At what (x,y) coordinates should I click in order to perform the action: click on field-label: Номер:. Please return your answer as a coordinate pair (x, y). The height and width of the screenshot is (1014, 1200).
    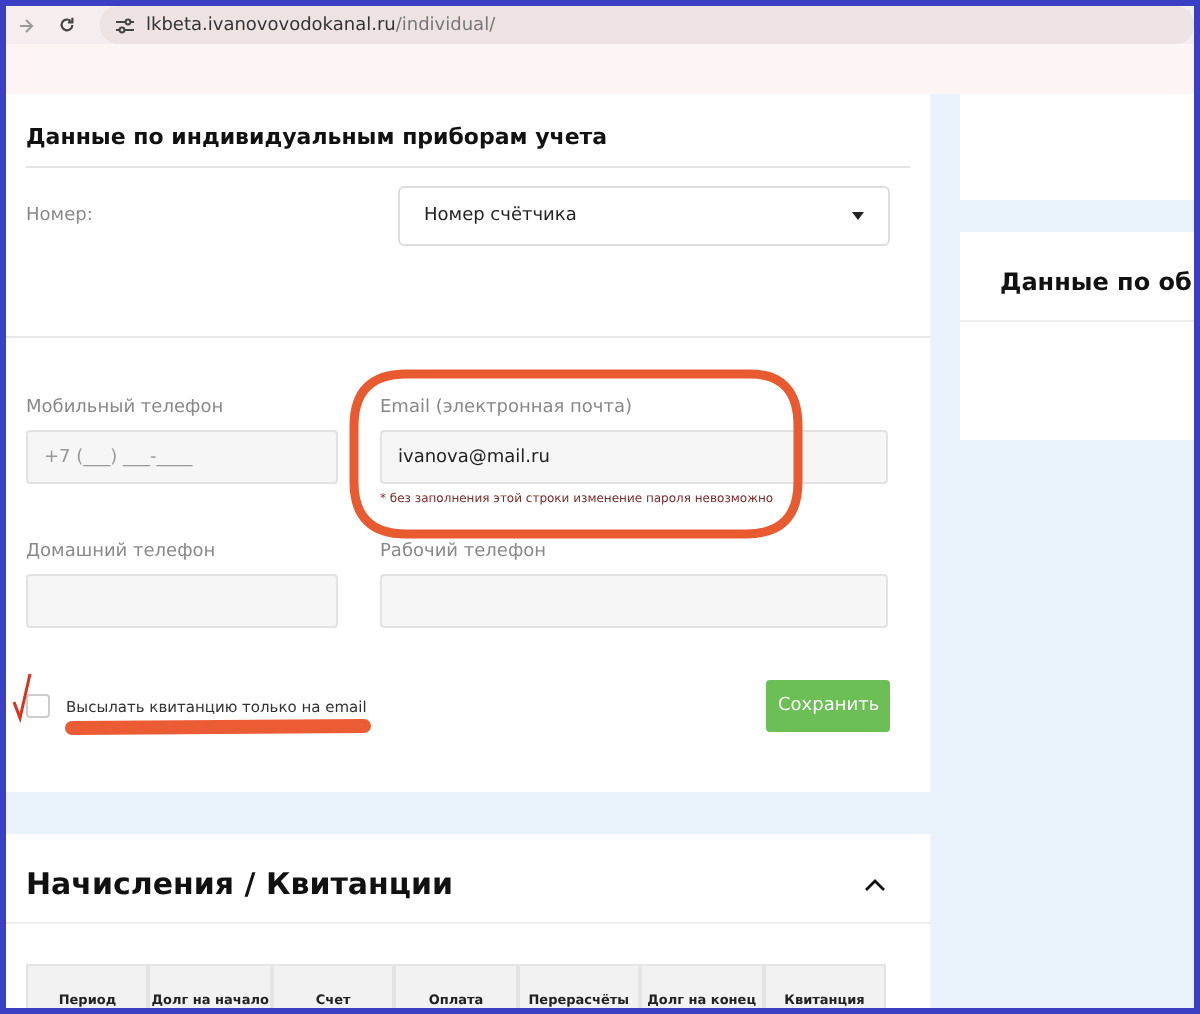
    Looking at the image, I should click on (59, 216).